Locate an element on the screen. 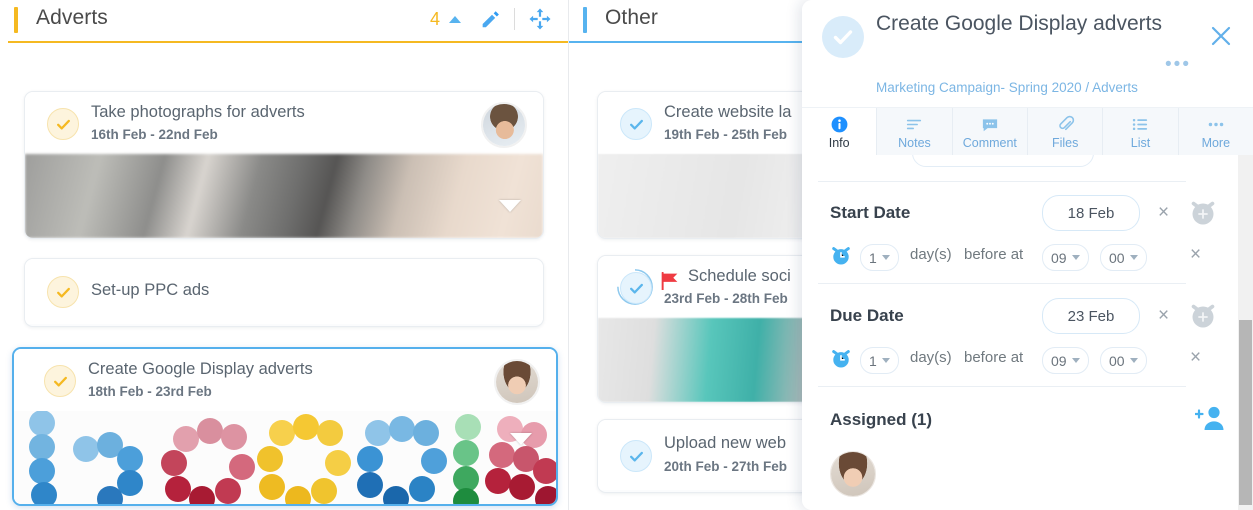 This screenshot has width=1253, height=510. task-card: Set-up PPC ads is located at coordinates (284, 292).